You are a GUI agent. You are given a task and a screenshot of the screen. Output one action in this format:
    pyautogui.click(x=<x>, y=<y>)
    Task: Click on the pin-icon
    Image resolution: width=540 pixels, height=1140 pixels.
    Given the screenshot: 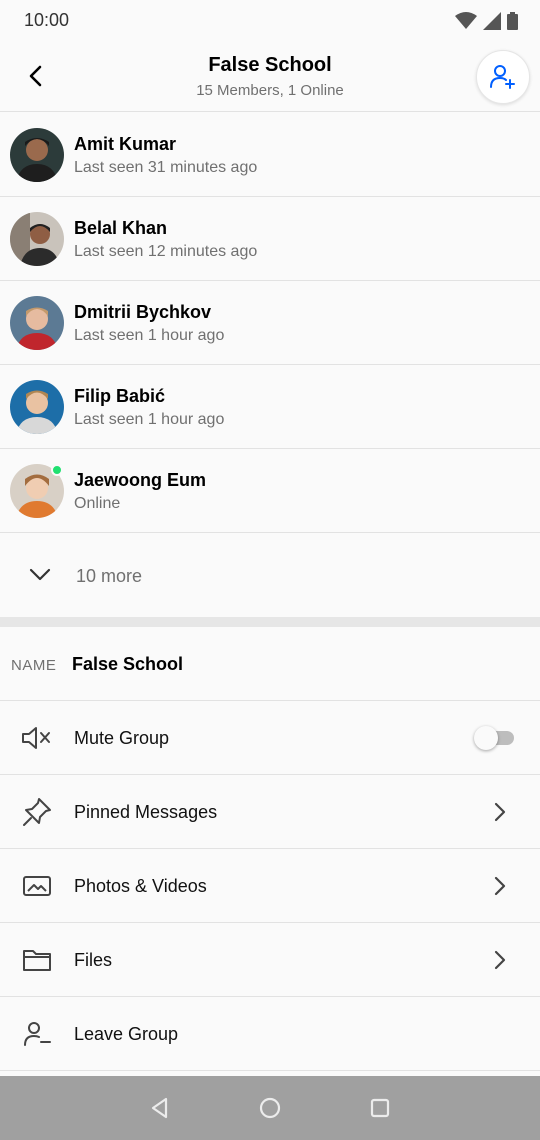 What is the action you would take?
    pyautogui.click(x=37, y=812)
    